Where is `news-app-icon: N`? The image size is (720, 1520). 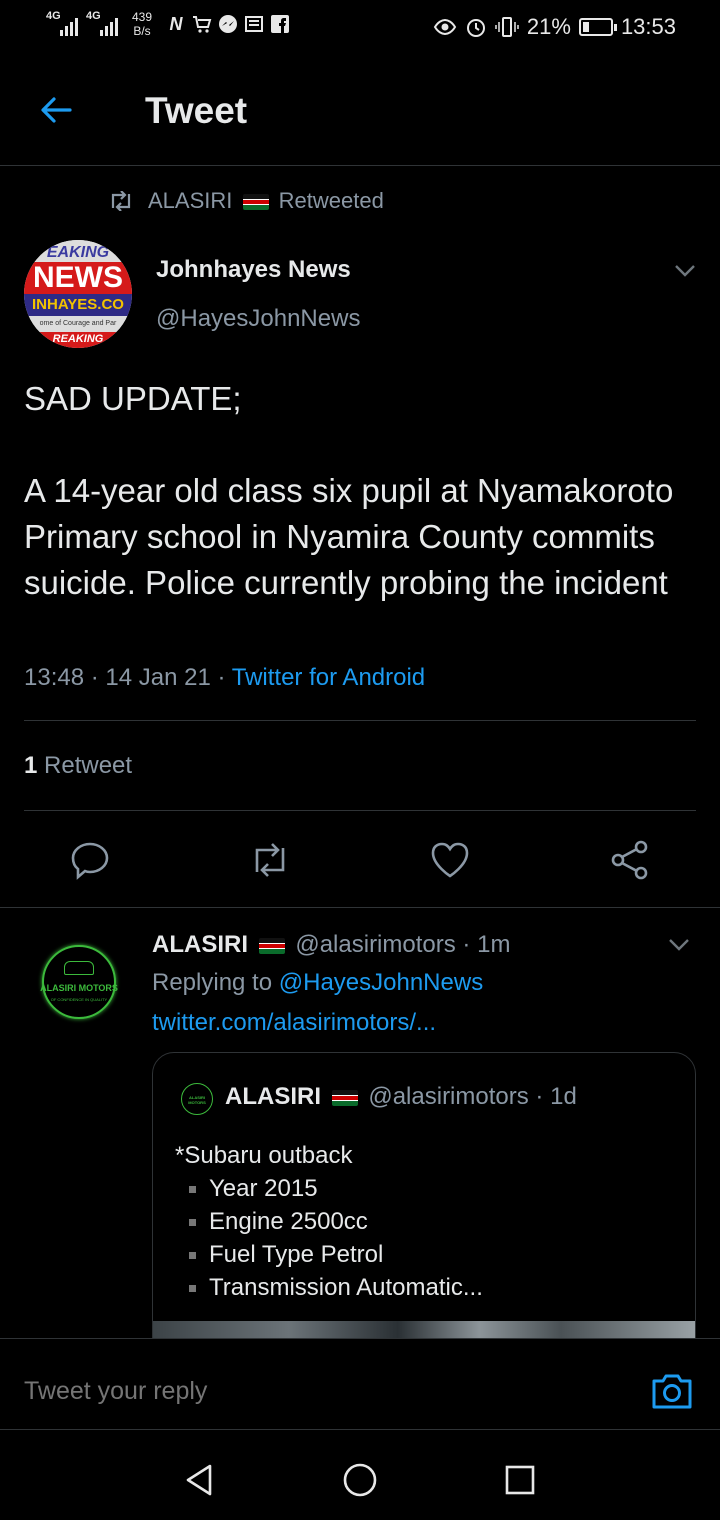 news-app-icon: N is located at coordinates (176, 24).